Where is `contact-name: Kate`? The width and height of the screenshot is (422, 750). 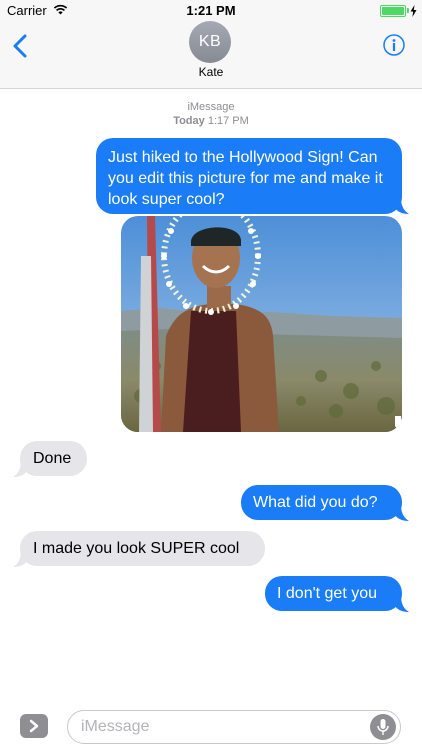 contact-name: Kate is located at coordinates (211, 72).